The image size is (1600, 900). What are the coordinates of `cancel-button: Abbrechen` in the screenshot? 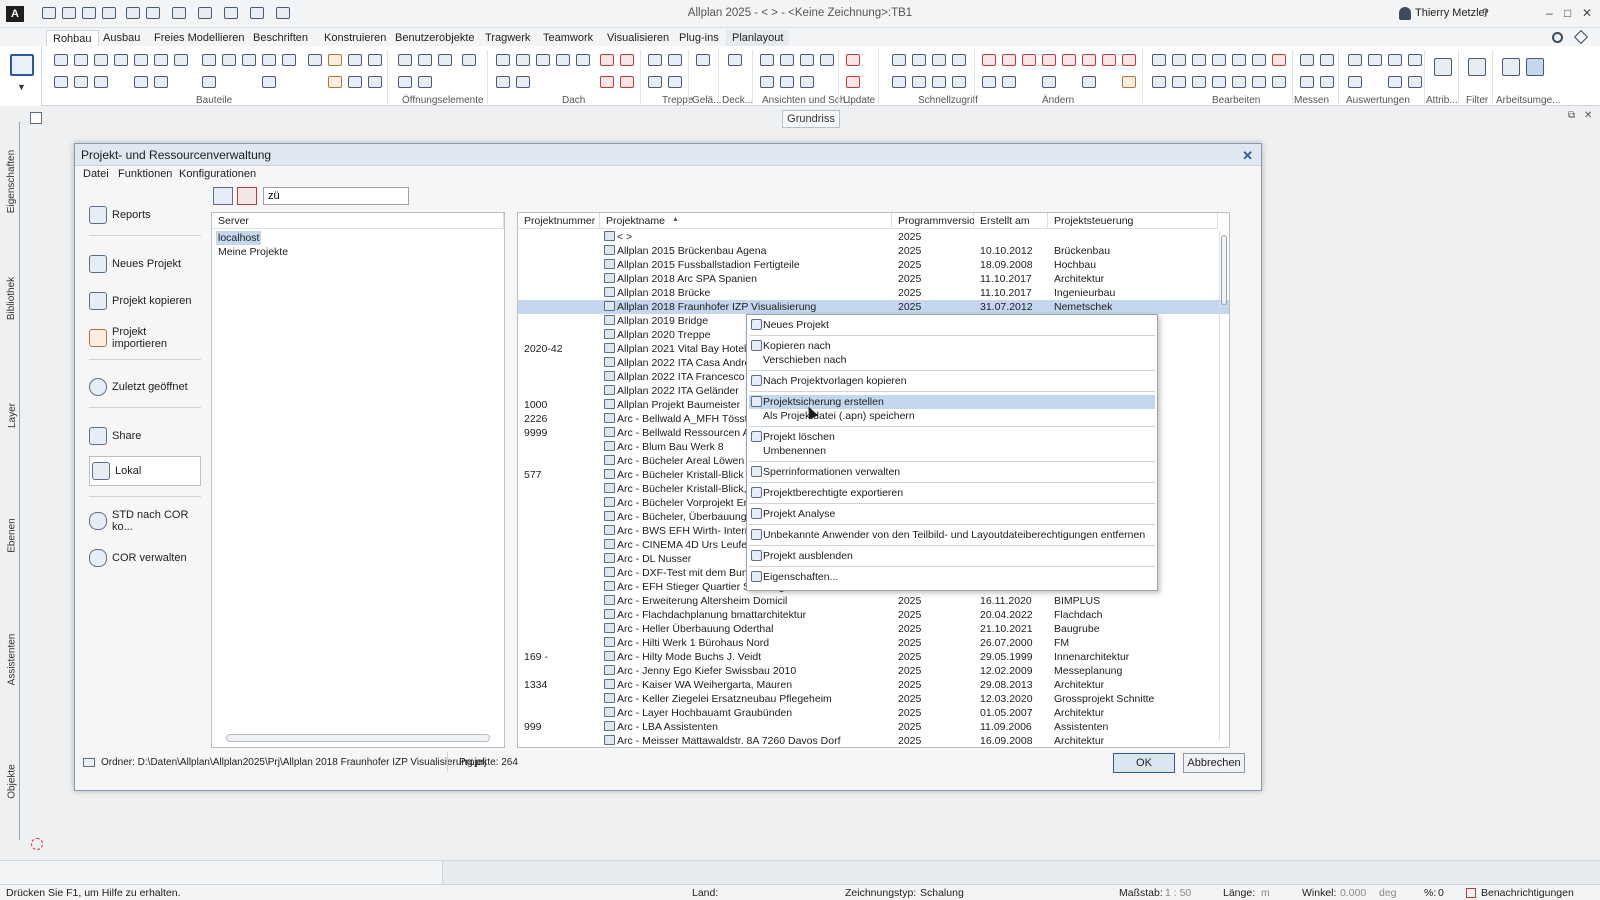 It's located at (1214, 763).